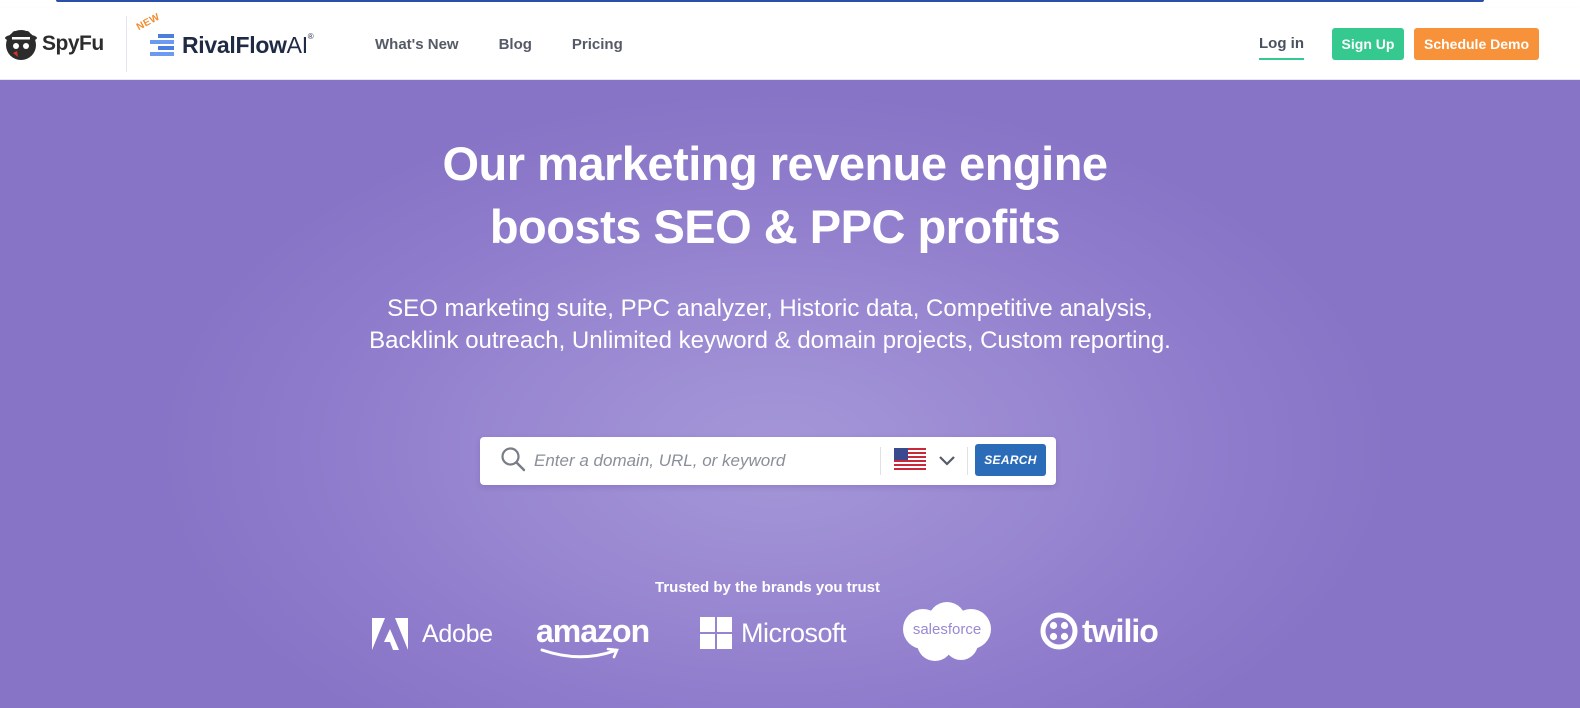 The width and height of the screenshot is (1580, 708). What do you see at coordinates (716, 633) in the screenshot?
I see `microsoft-icon` at bounding box center [716, 633].